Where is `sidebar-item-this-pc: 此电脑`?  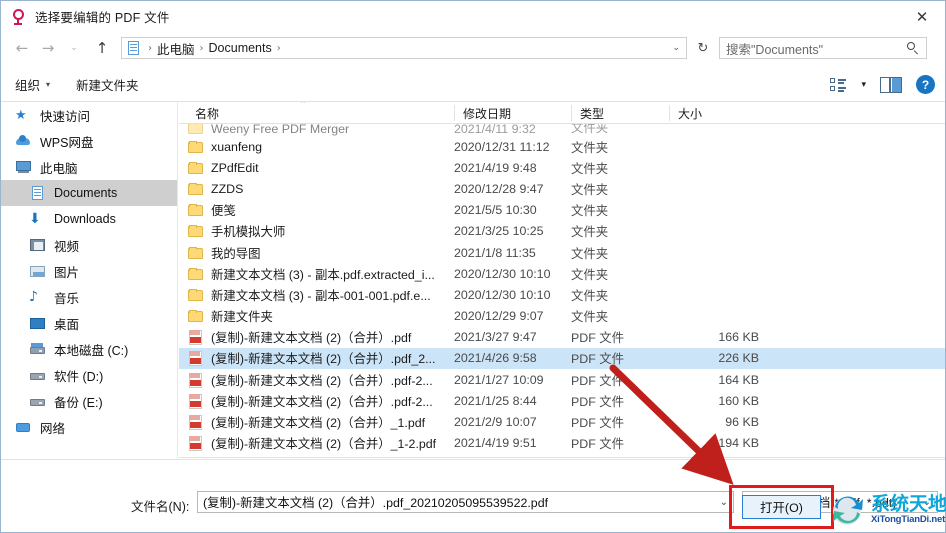
sidebar-item-this-pc: 此电脑 is located at coordinates (89, 167).